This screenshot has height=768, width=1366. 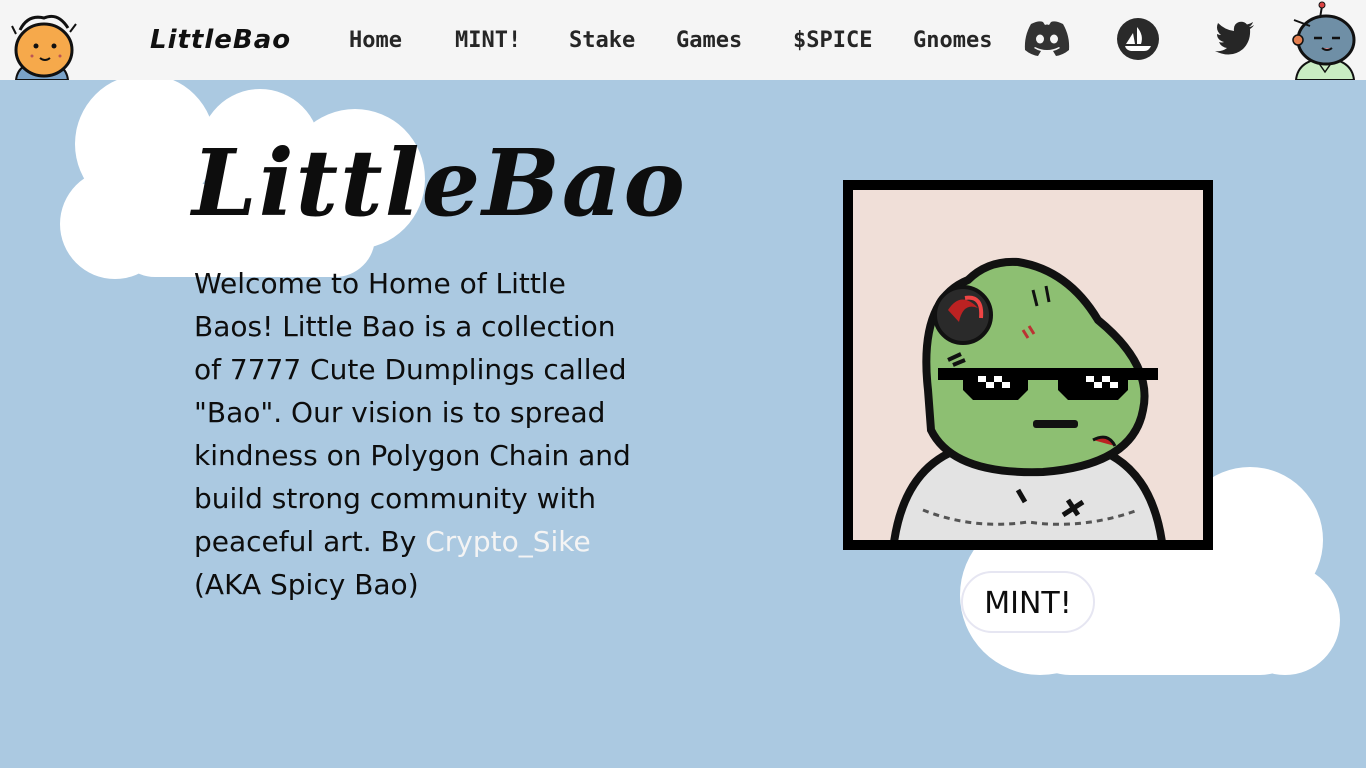 I want to click on opensea-icon, so click(x=1138, y=39).